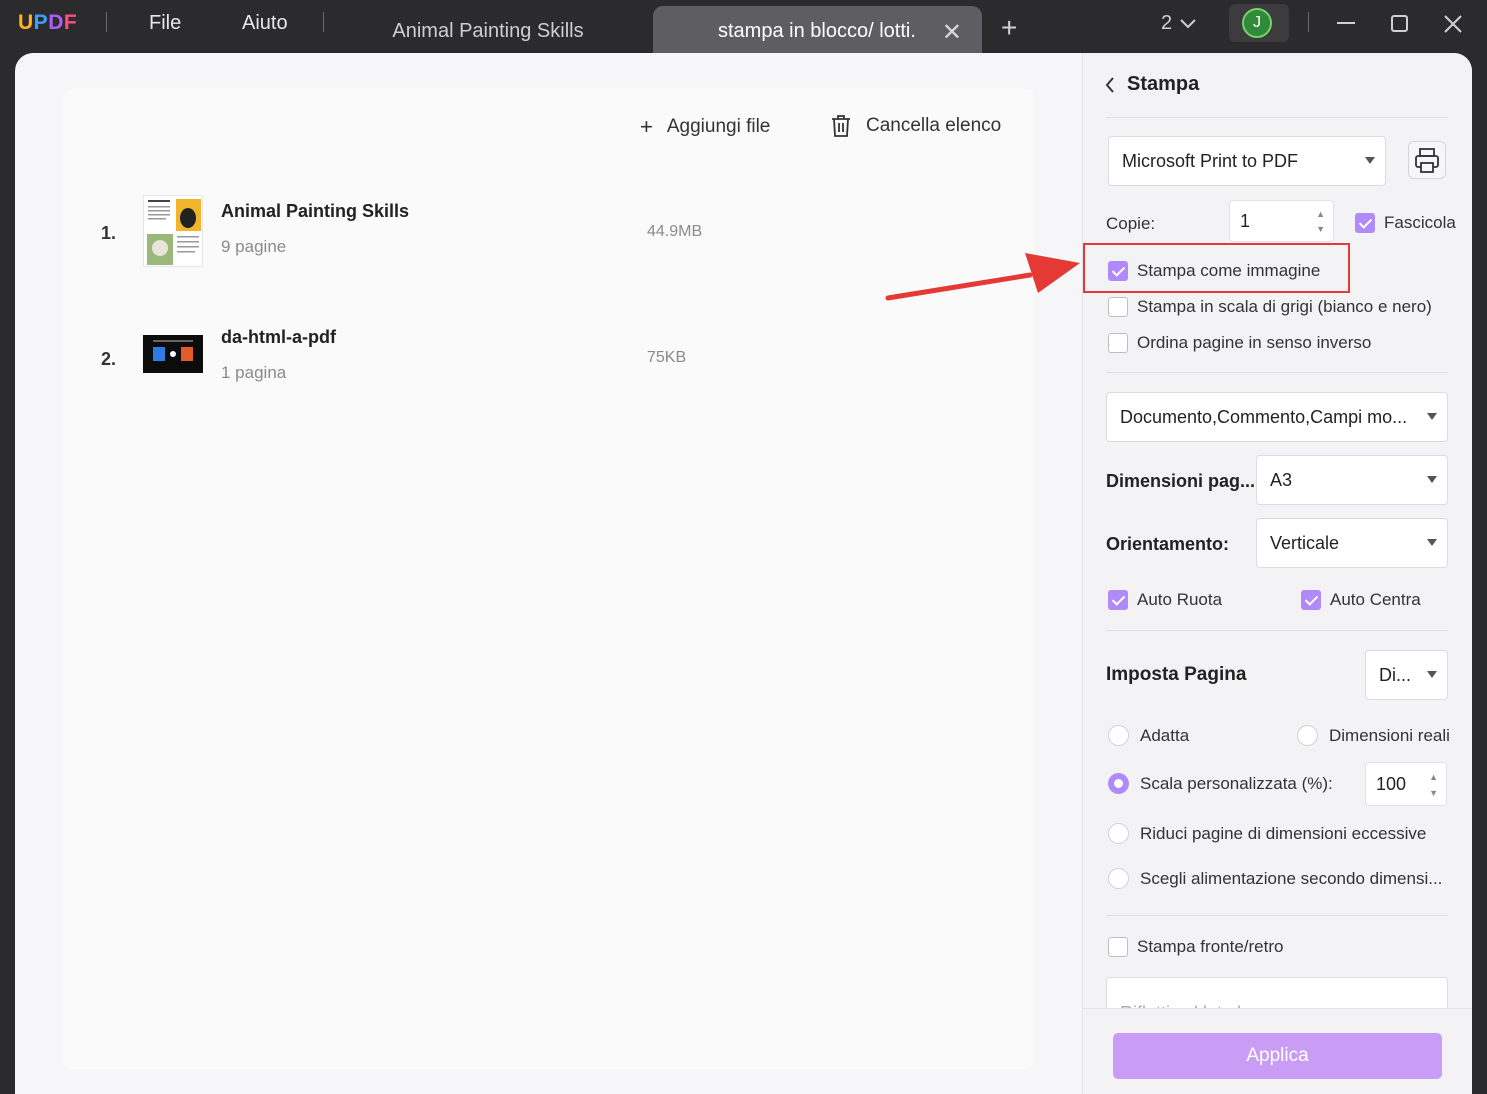 The width and height of the screenshot is (1487, 1094). What do you see at coordinates (1361, 600) in the screenshot?
I see `auto-center-checkbox: Auto Centra` at bounding box center [1361, 600].